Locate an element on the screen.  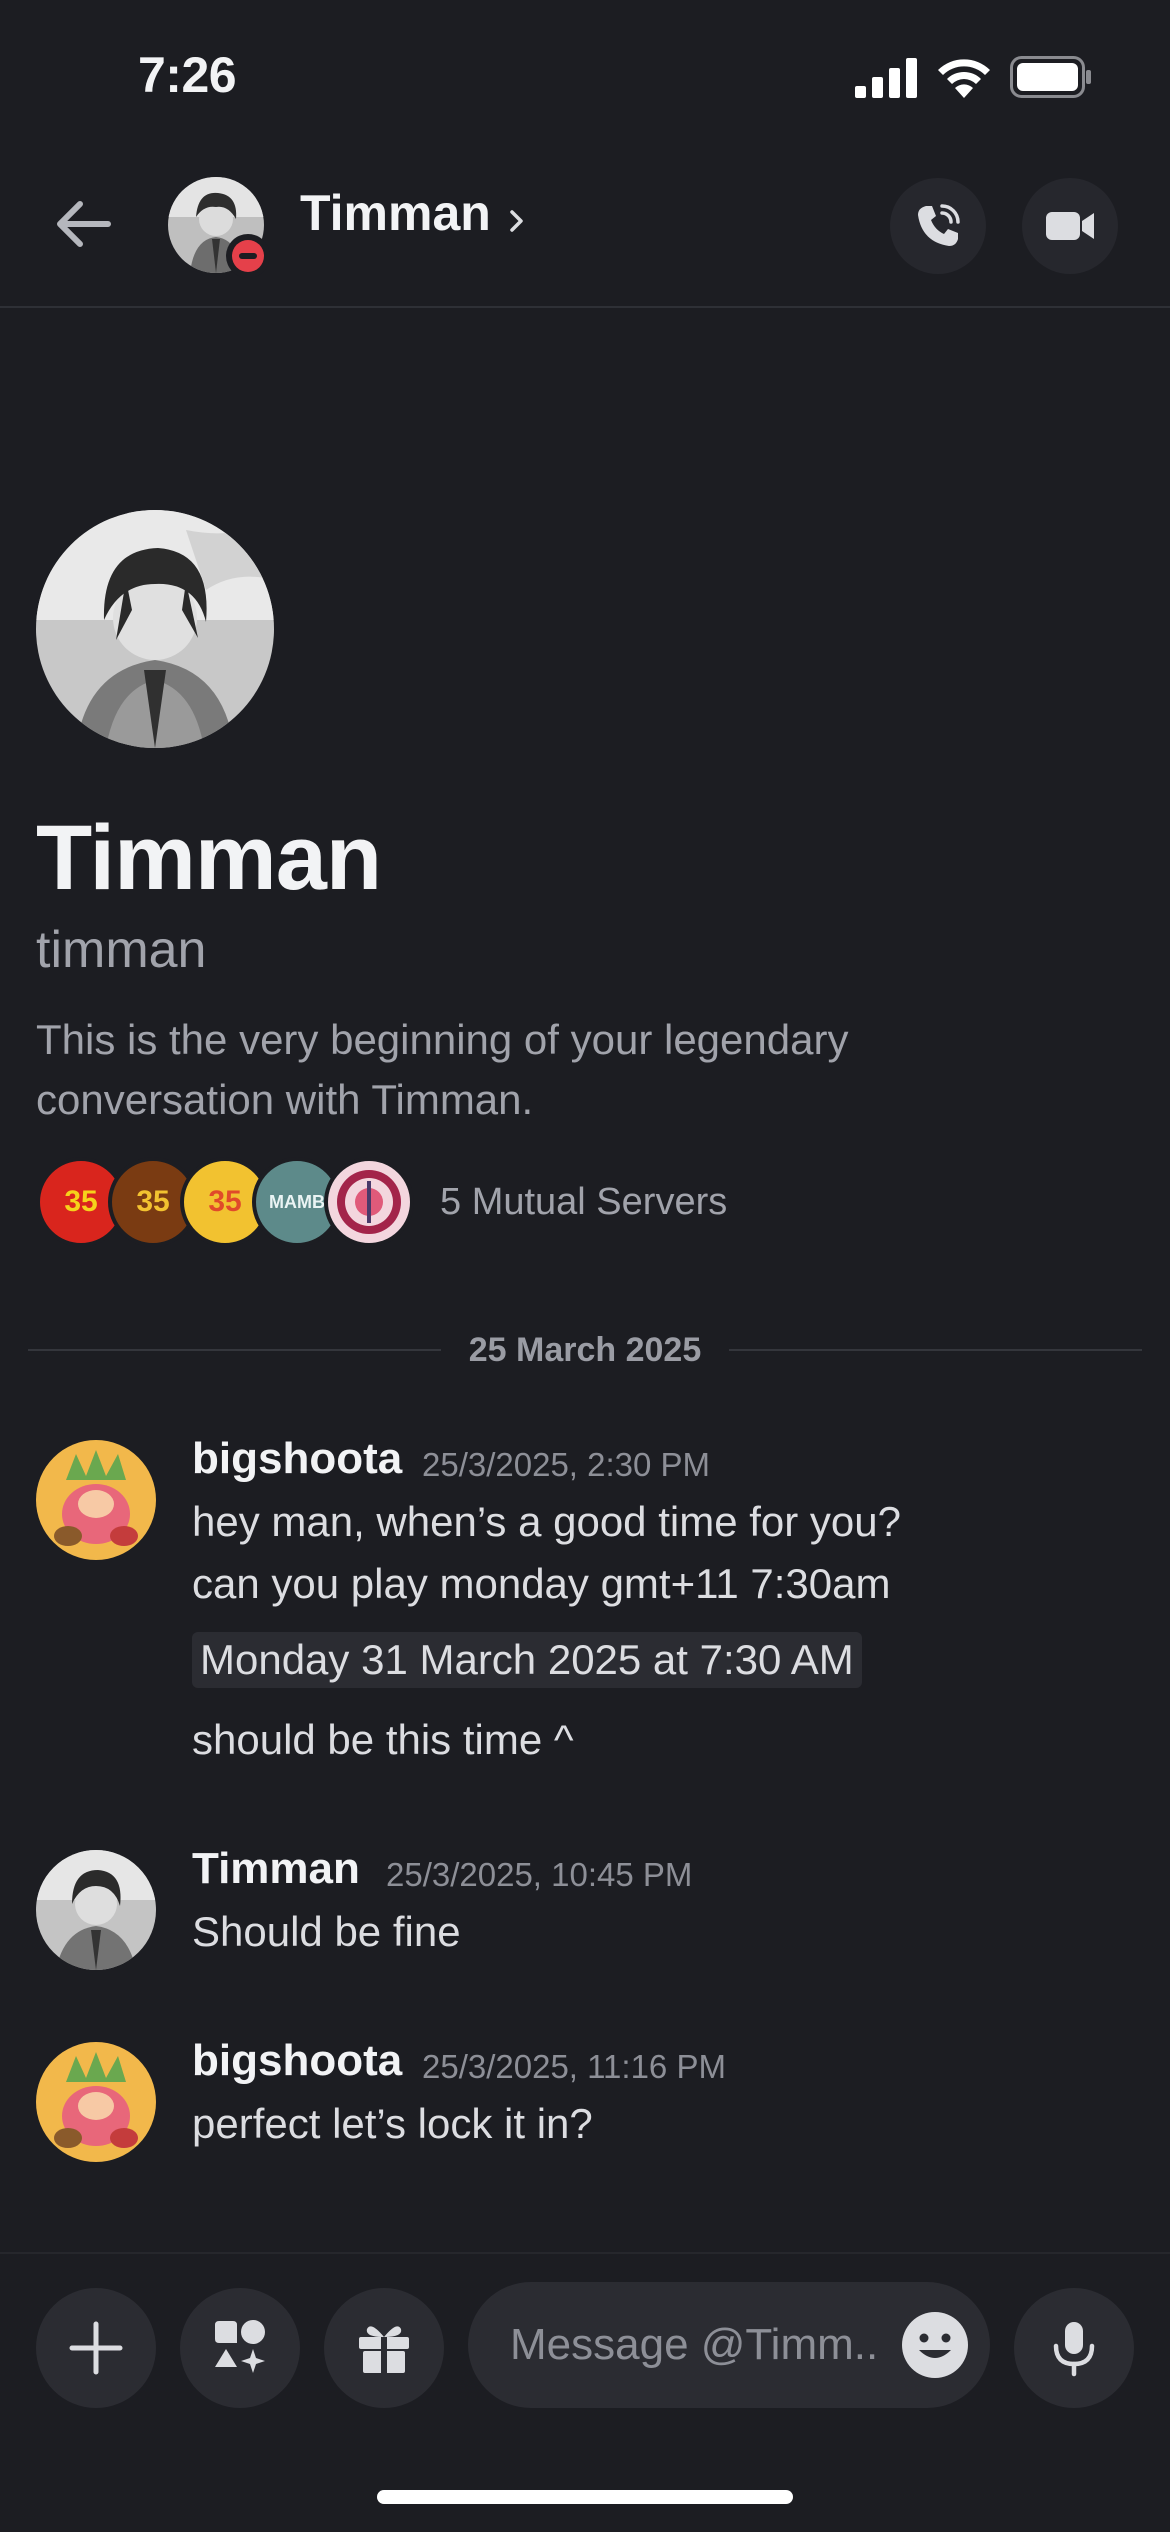
phone-call-icon is located at coordinates (939, 225).